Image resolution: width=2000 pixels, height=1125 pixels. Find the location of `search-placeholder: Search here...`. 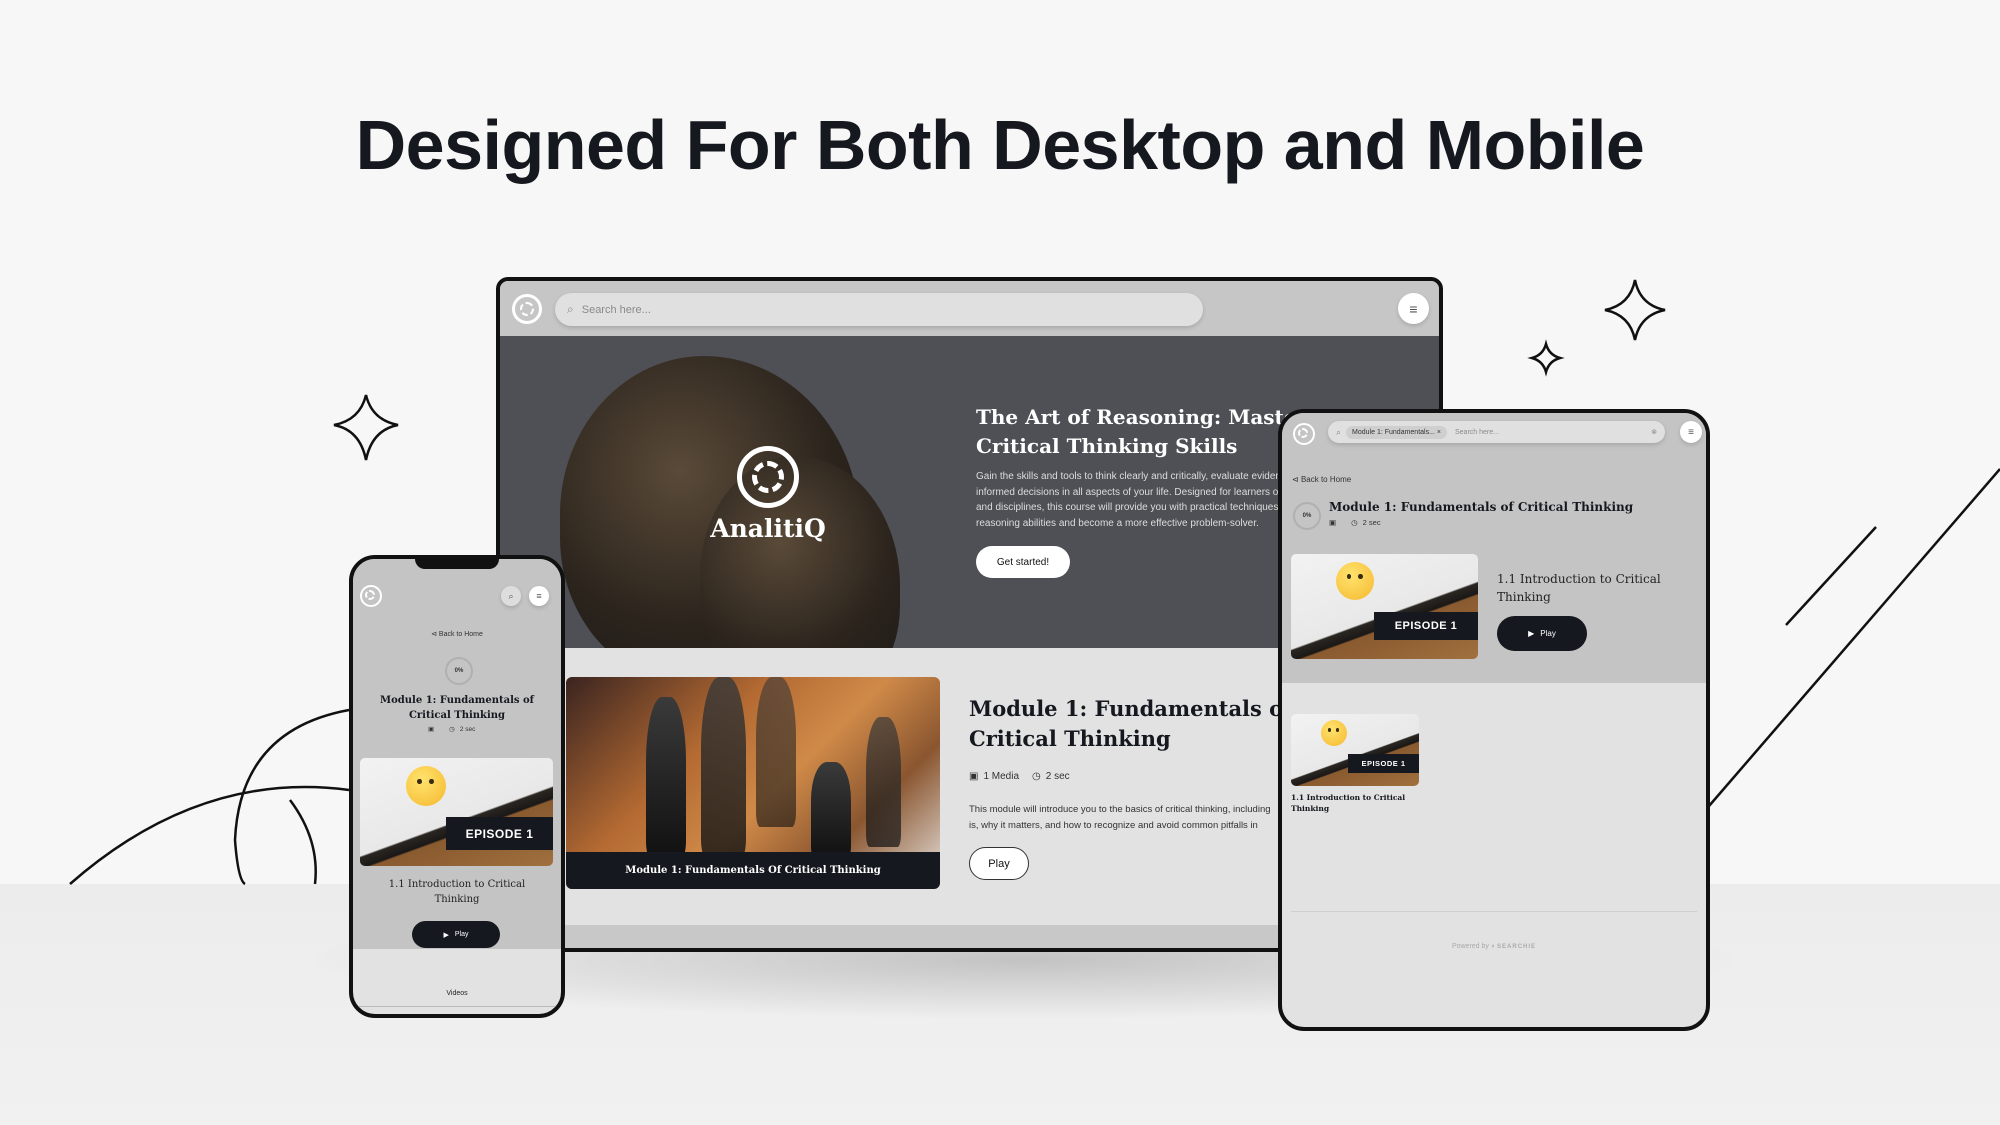

search-placeholder: Search here... is located at coordinates (616, 309).